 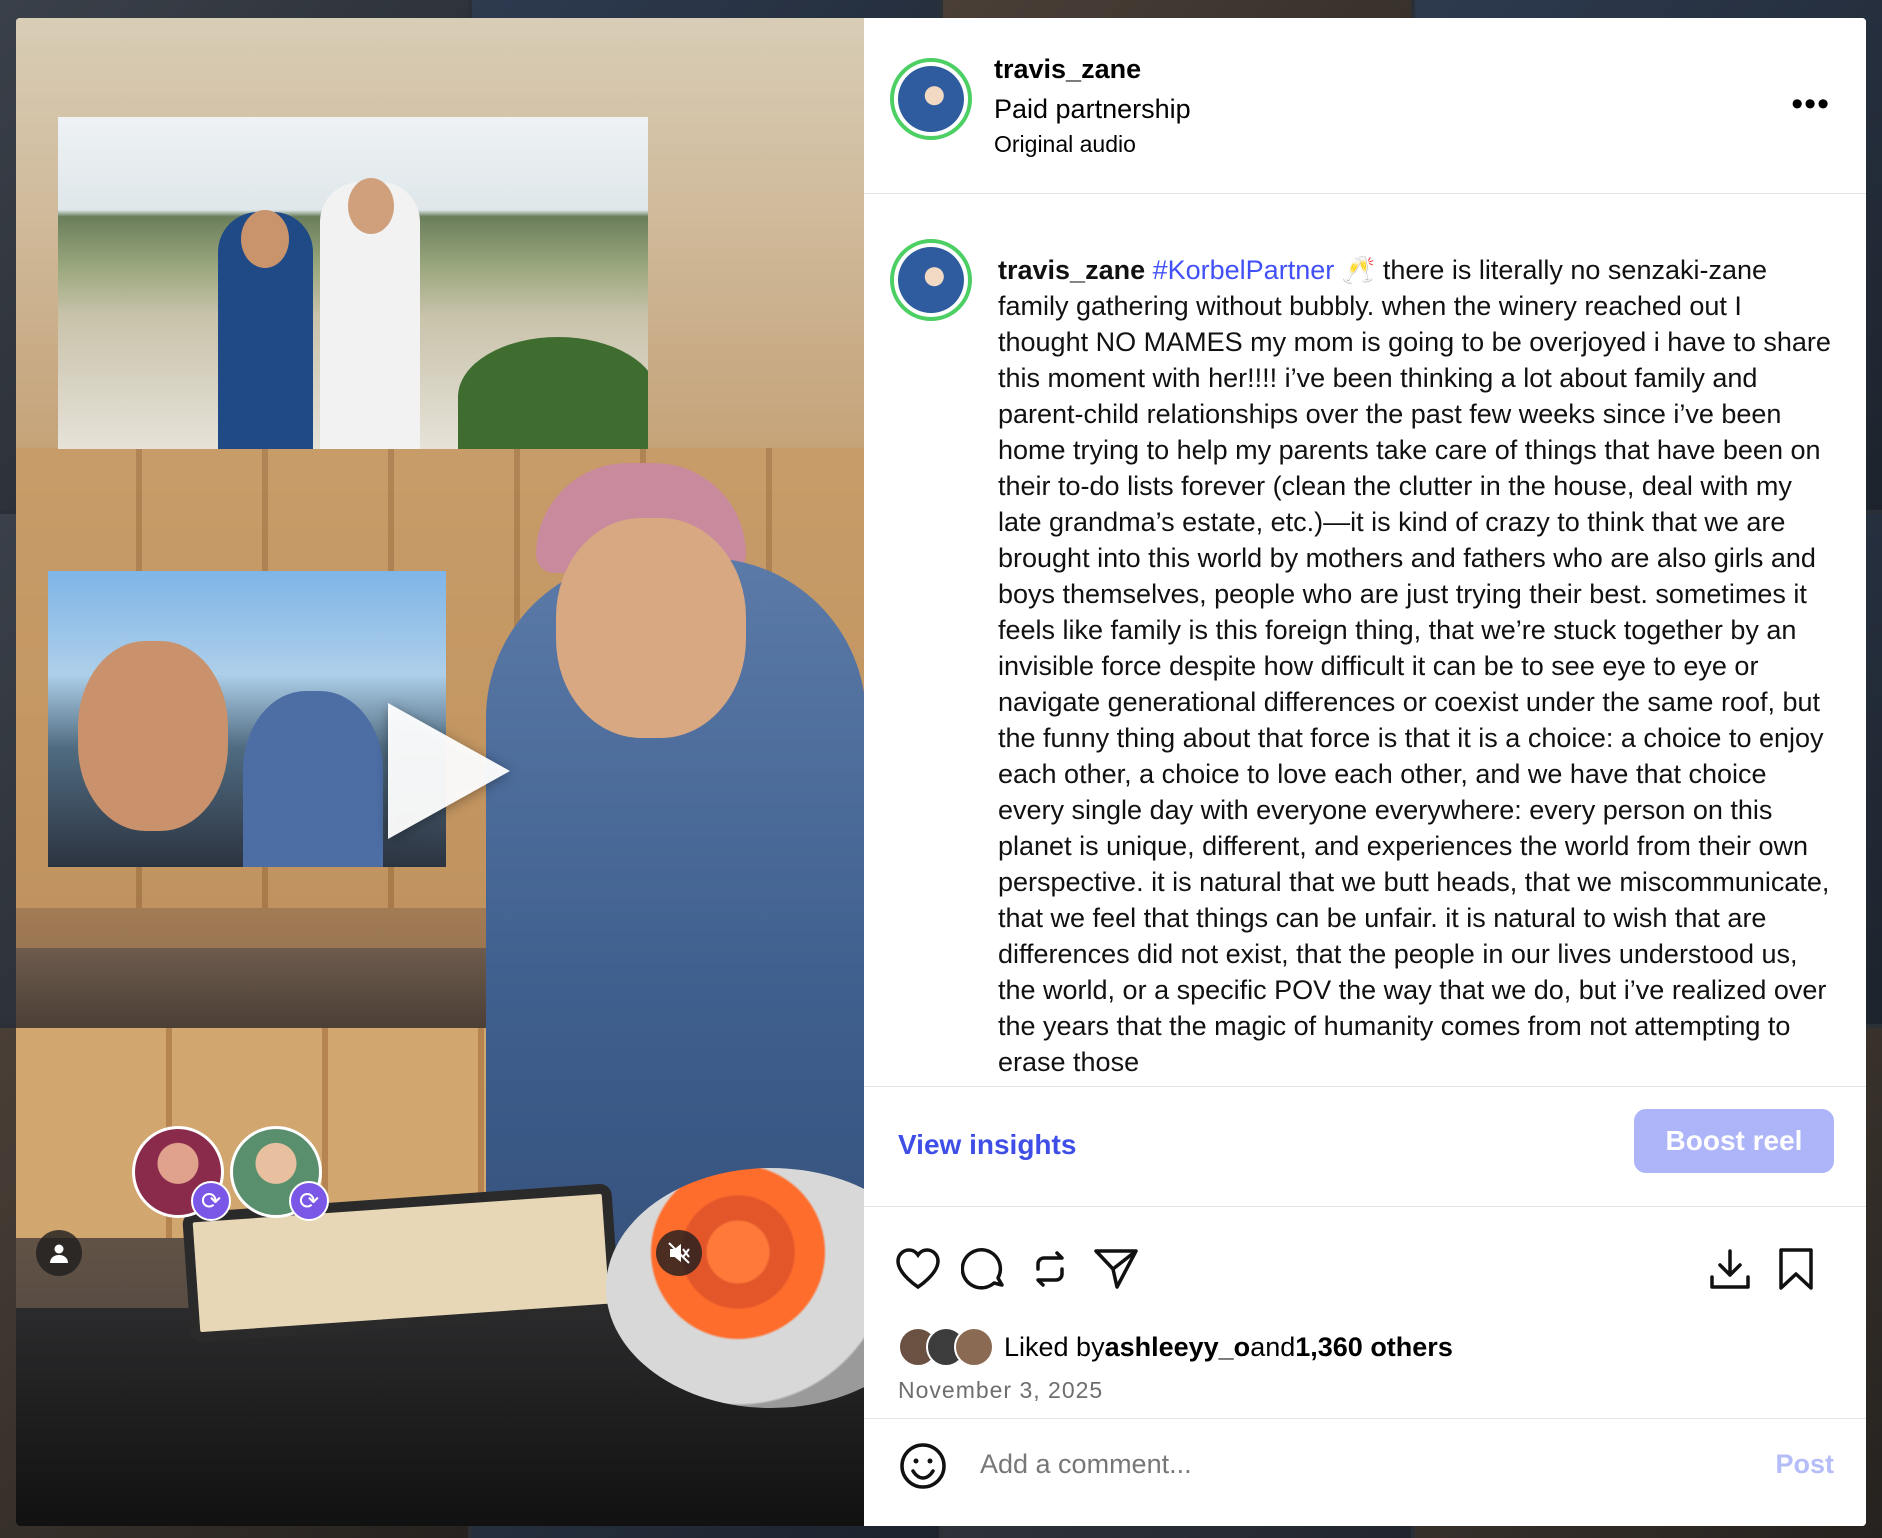 What do you see at coordinates (1796, 1269) in the screenshot?
I see `bookmark-icon` at bounding box center [1796, 1269].